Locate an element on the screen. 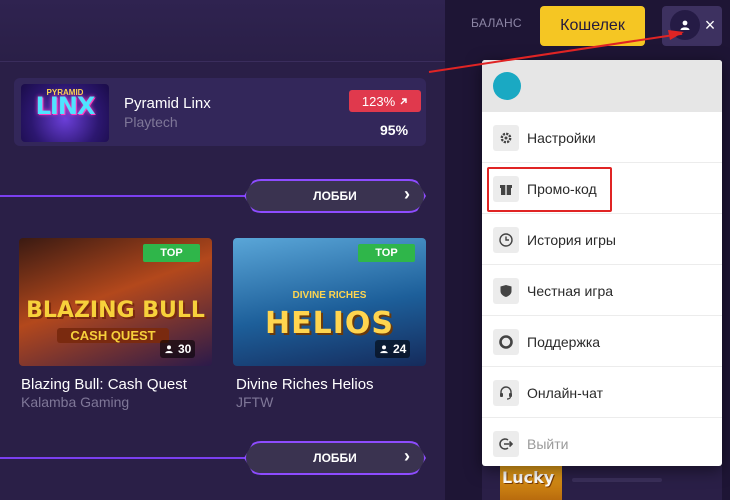 The height and width of the screenshot is (500, 730). menu-item-label: Настройки is located at coordinates (561, 137).